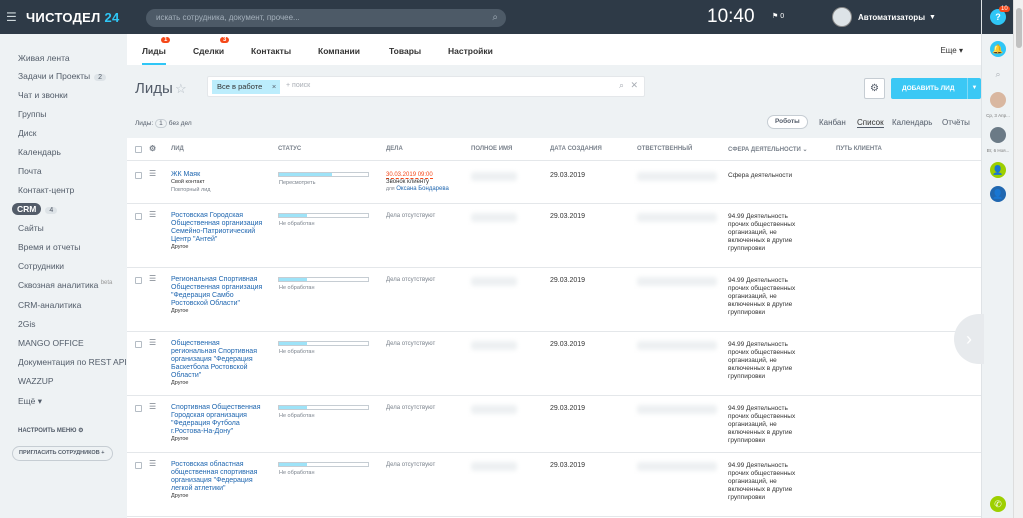 The width and height of the screenshot is (1023, 518). Describe the element at coordinates (27, 133) in the screenshot. I see `sidebar-item-disk: Диск` at that location.